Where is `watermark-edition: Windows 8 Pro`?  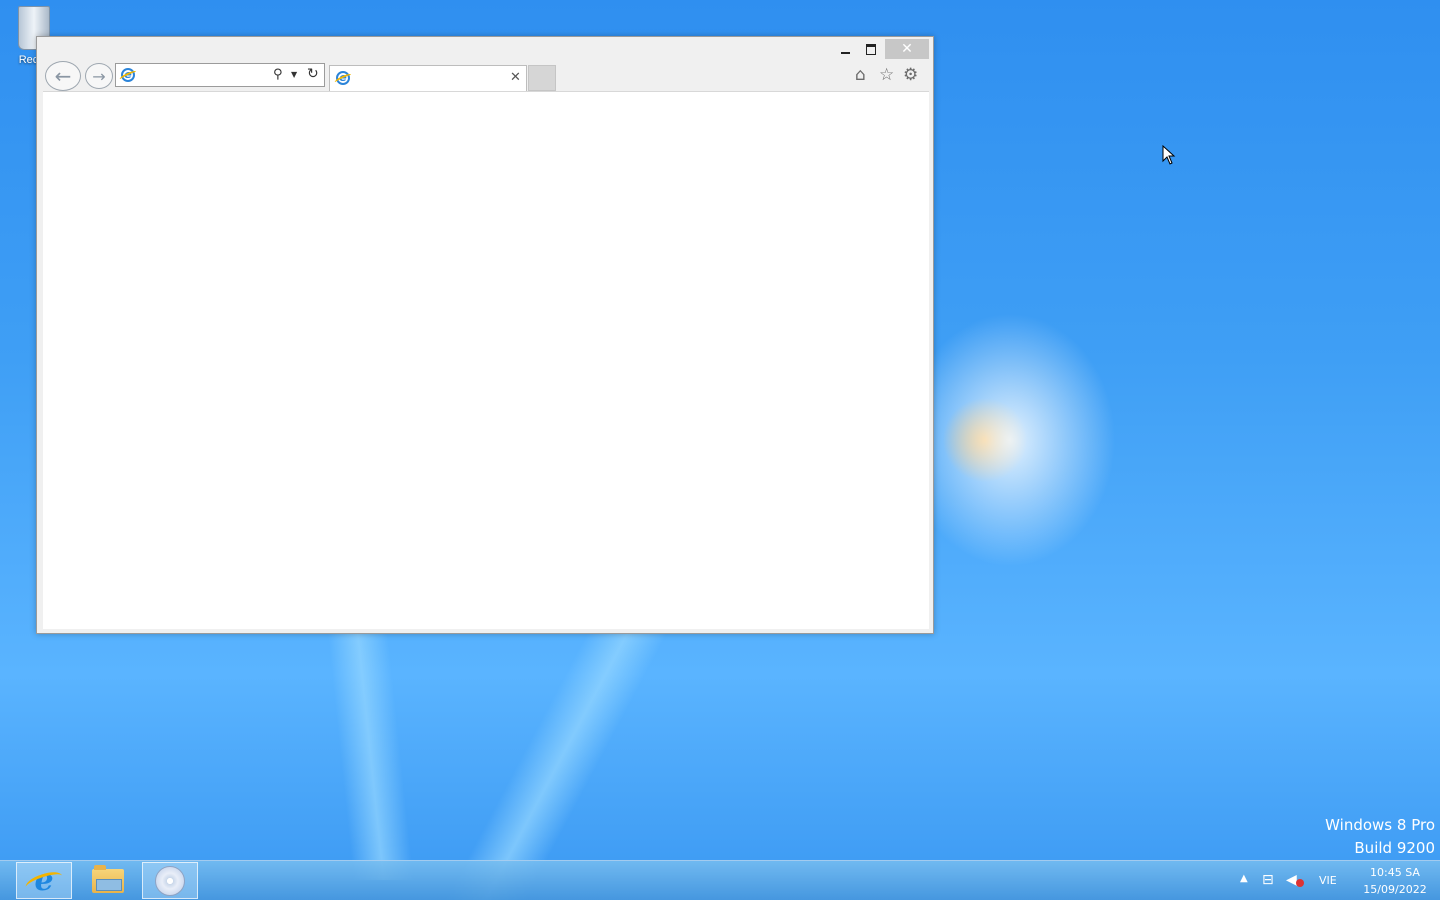
watermark-edition: Windows 8 Pro is located at coordinates (1380, 825).